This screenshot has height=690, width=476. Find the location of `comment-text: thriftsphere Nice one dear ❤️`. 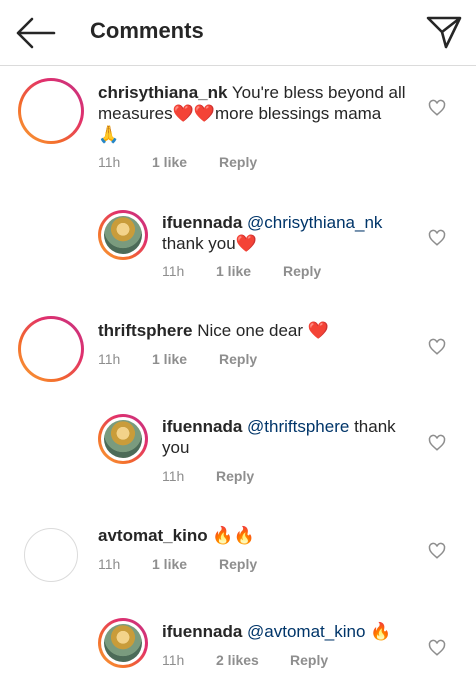

comment-text: thriftsphere Nice one dear ❤️ is located at coordinates (213, 330).